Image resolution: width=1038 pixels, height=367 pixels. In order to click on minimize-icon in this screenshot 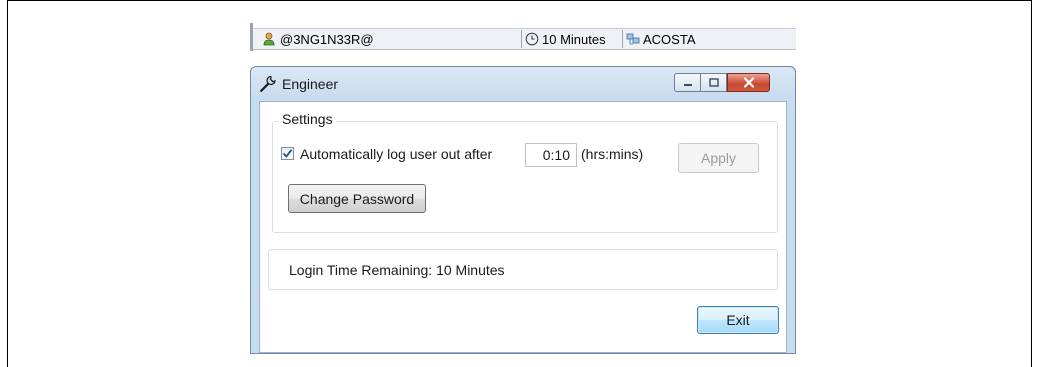, I will do `click(687, 84)`.